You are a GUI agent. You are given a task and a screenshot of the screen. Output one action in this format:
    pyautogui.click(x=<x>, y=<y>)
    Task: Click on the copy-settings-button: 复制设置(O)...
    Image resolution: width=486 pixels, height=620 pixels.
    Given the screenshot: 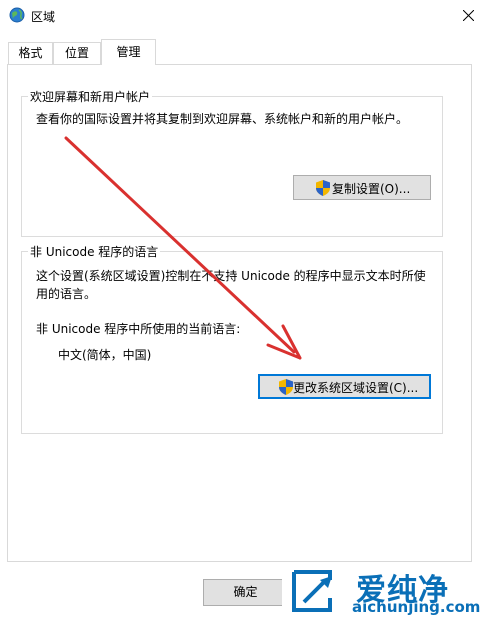 What is the action you would take?
    pyautogui.click(x=362, y=187)
    